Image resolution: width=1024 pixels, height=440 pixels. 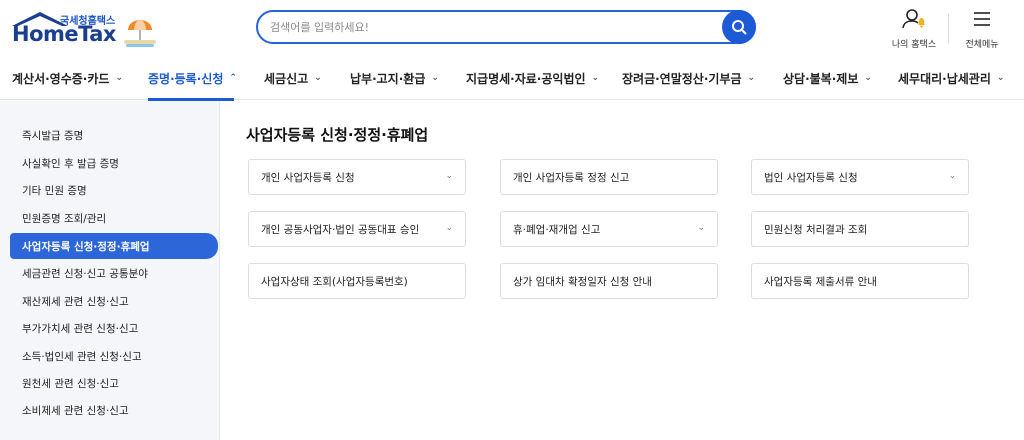 I want to click on nav-item-tax-filing: 세금신고 ⌄, so click(x=293, y=78).